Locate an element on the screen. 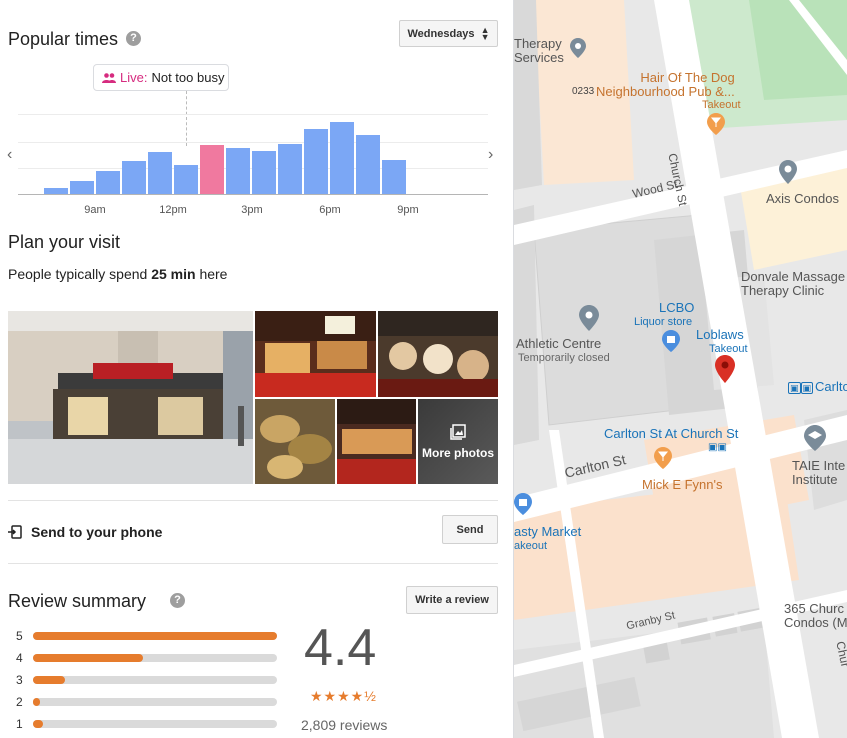 Image resolution: width=847 pixels, height=738 pixels. chart-bar-12pm is located at coordinates (186, 179).